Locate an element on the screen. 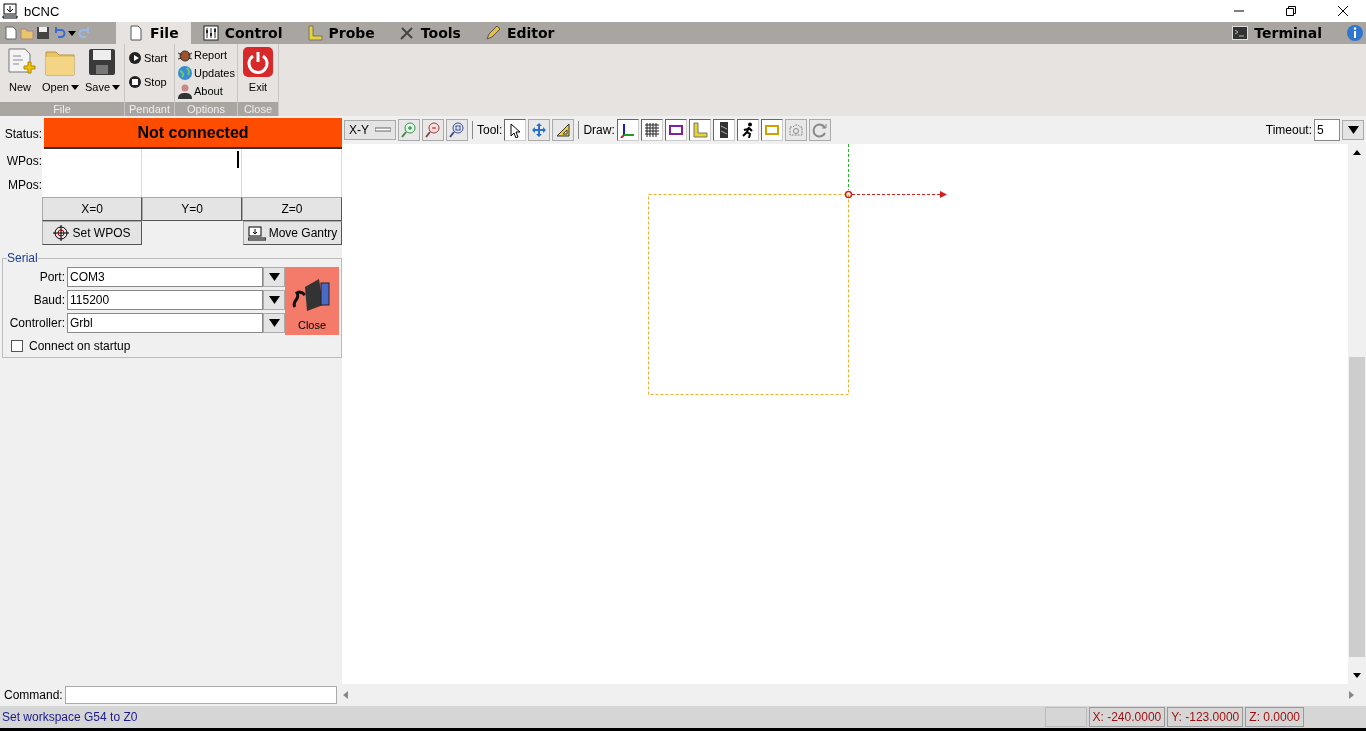 This screenshot has height=731, width=1366. axes-toggle-button is located at coordinates (627, 130).